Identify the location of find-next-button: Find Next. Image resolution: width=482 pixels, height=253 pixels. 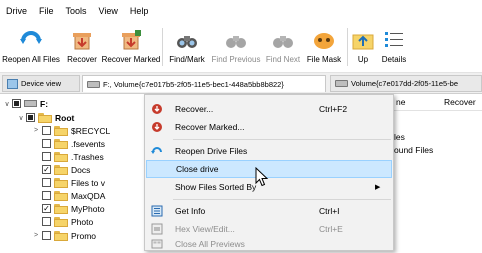
(283, 45).